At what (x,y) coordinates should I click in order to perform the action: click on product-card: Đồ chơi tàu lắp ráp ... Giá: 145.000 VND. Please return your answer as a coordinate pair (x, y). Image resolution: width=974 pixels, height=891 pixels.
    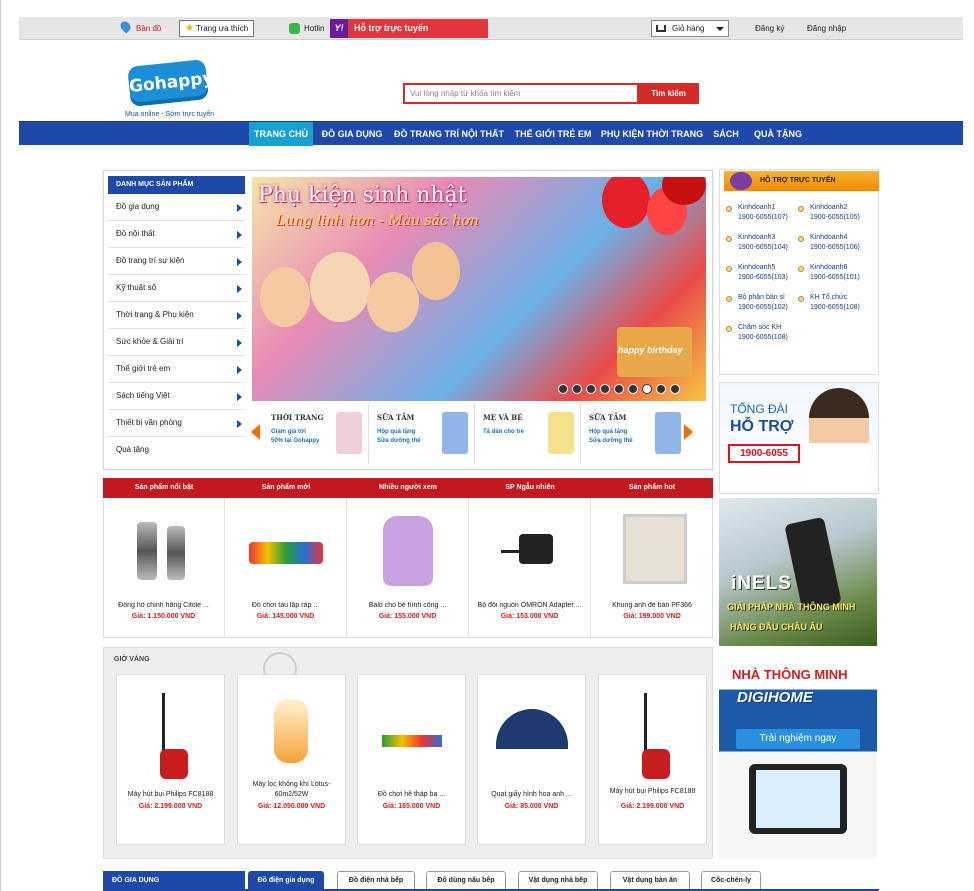
    Looking at the image, I should click on (286, 568).